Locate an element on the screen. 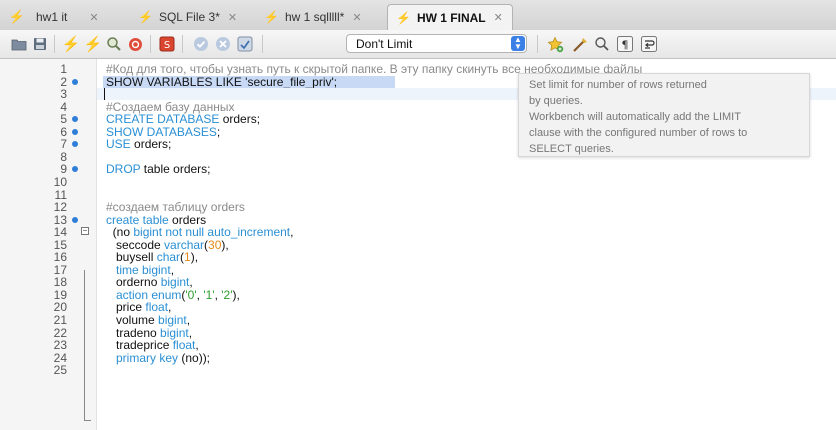 The height and width of the screenshot is (430, 836). line-number: 14 is located at coordinates (60, 232).